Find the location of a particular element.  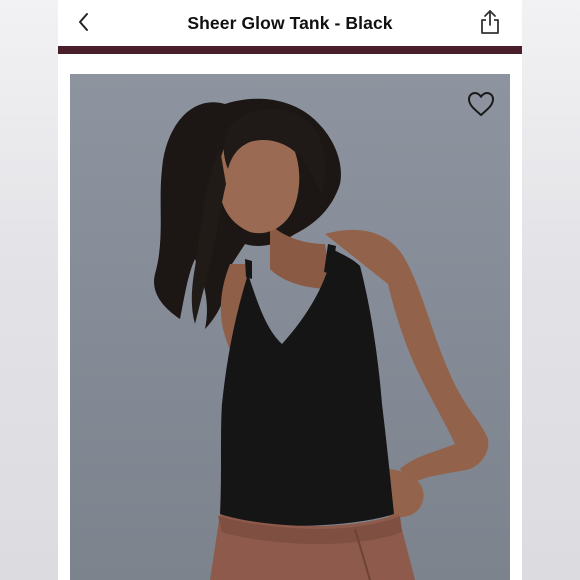

share-button is located at coordinates (490, 22).